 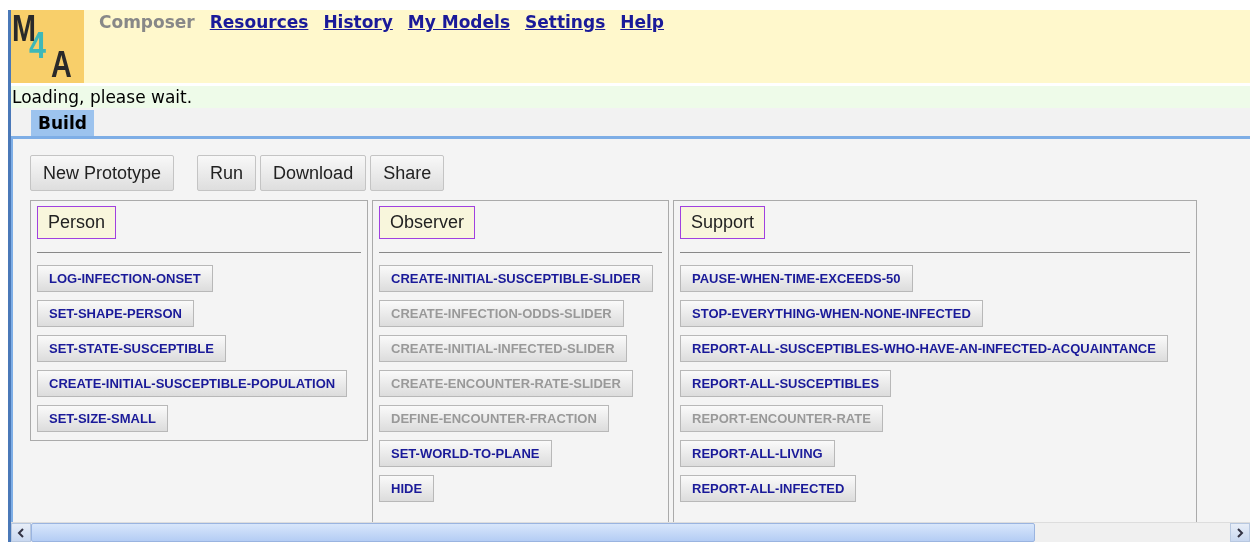 What do you see at coordinates (125, 278) in the screenshot?
I see `block-button: LOG-INFECTION-ONSET` at bounding box center [125, 278].